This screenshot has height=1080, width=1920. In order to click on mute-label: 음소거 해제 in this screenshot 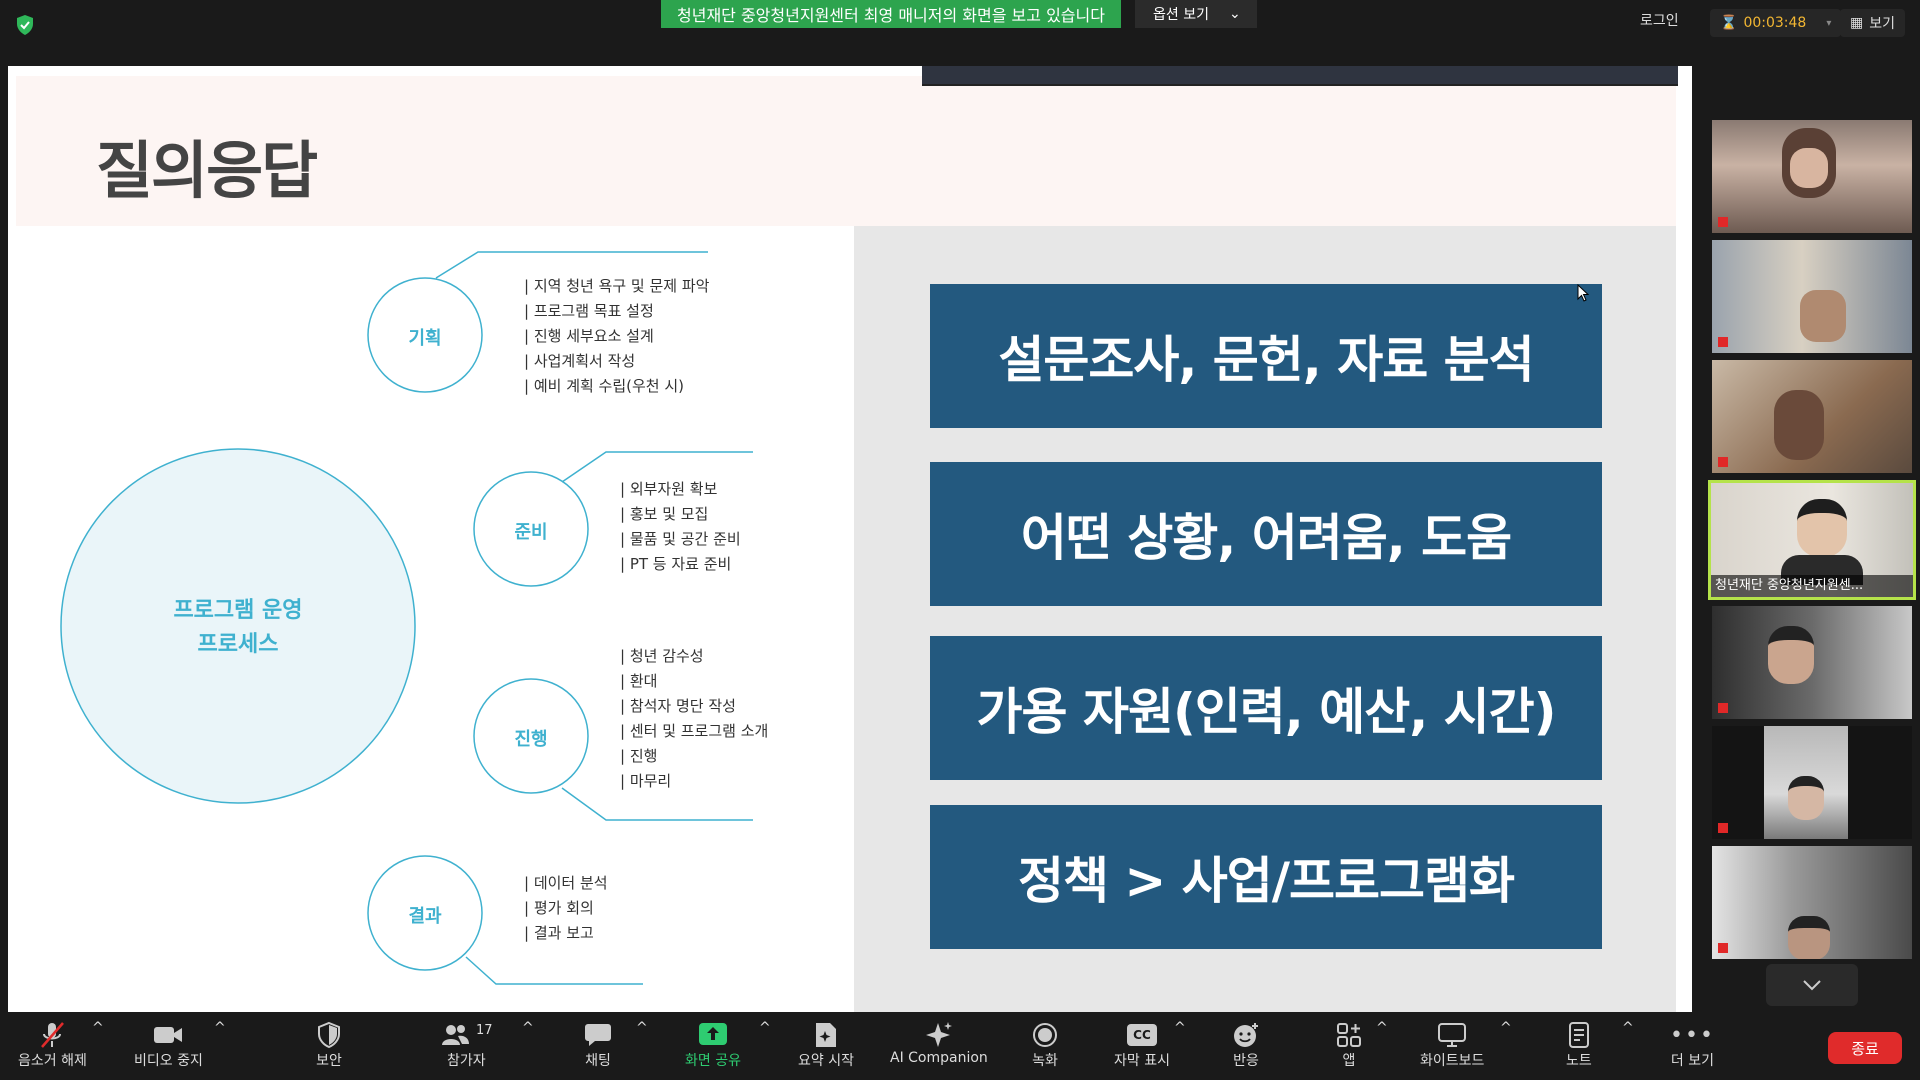, I will do `click(52, 1061)`.